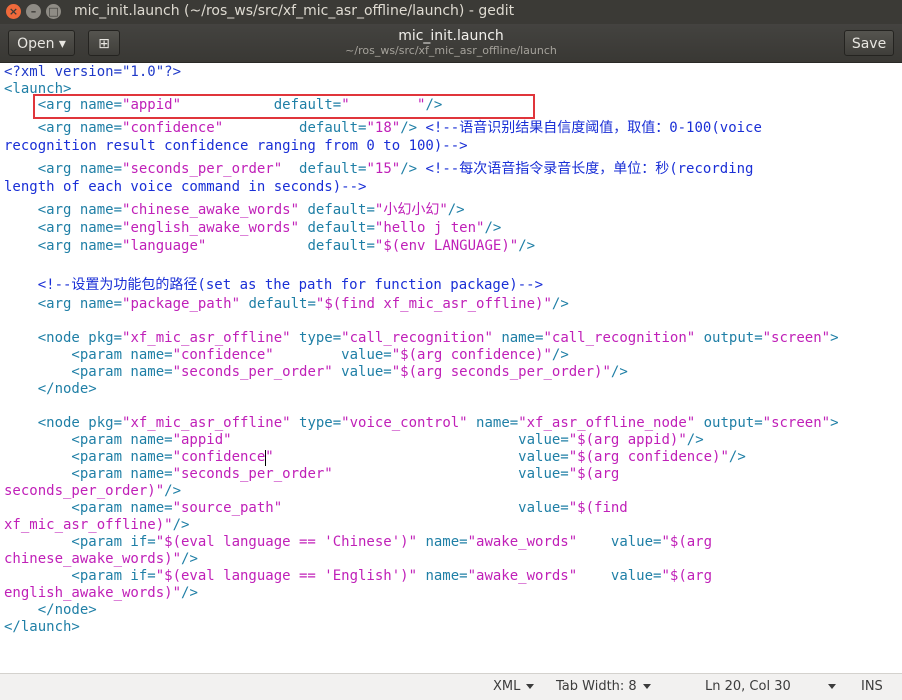  I want to click on close-icon: ×, so click(13, 11).